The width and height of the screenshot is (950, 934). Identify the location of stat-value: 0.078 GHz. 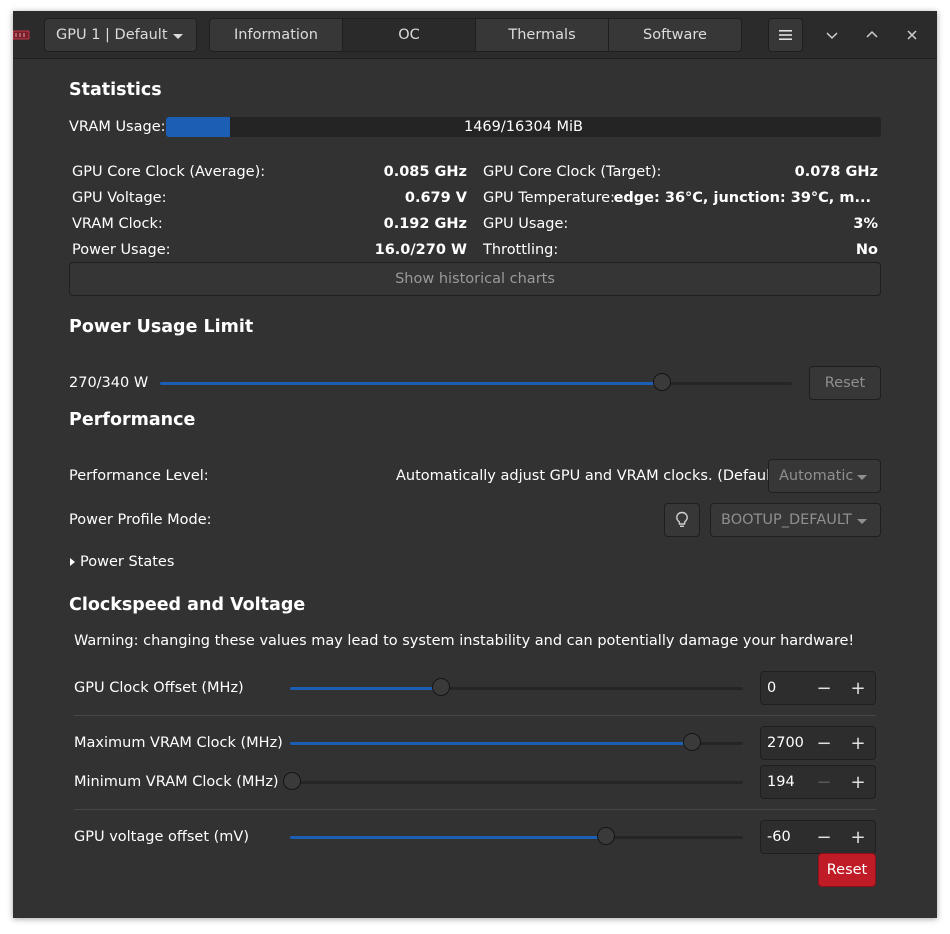
(836, 172).